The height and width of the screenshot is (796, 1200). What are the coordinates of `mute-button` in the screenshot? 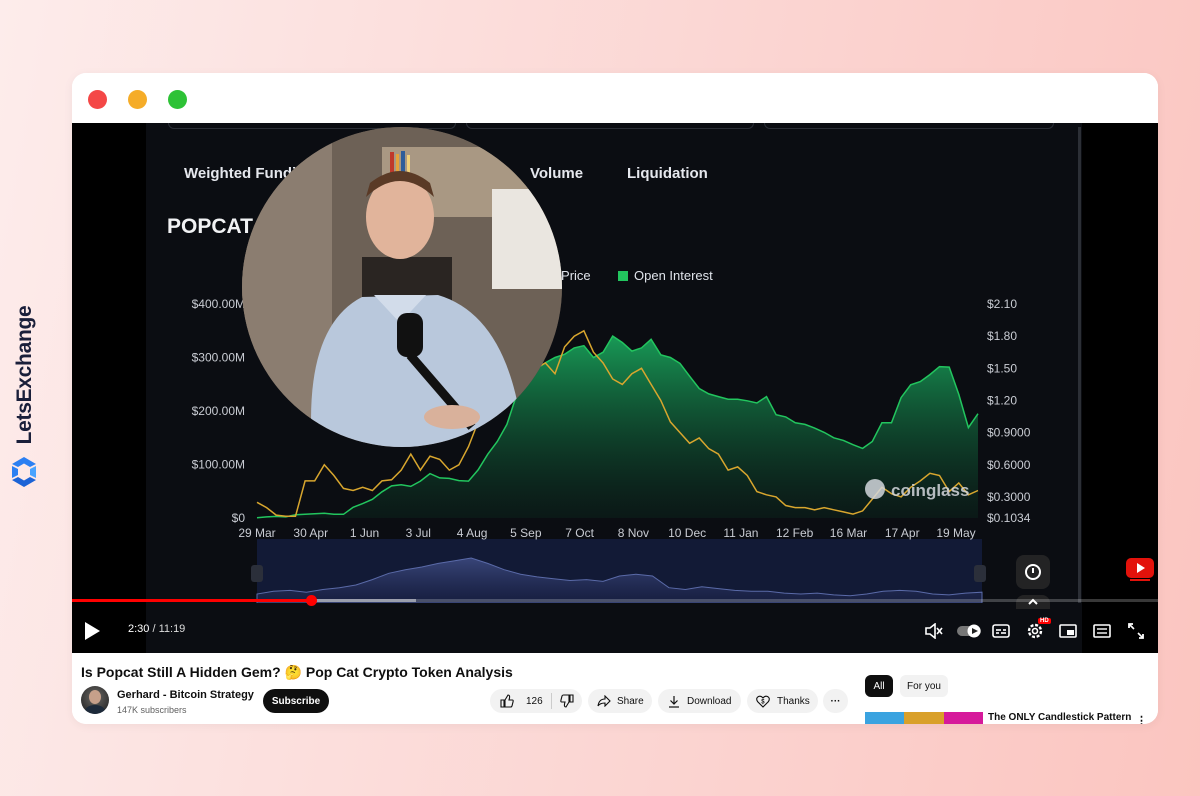 It's located at (934, 631).